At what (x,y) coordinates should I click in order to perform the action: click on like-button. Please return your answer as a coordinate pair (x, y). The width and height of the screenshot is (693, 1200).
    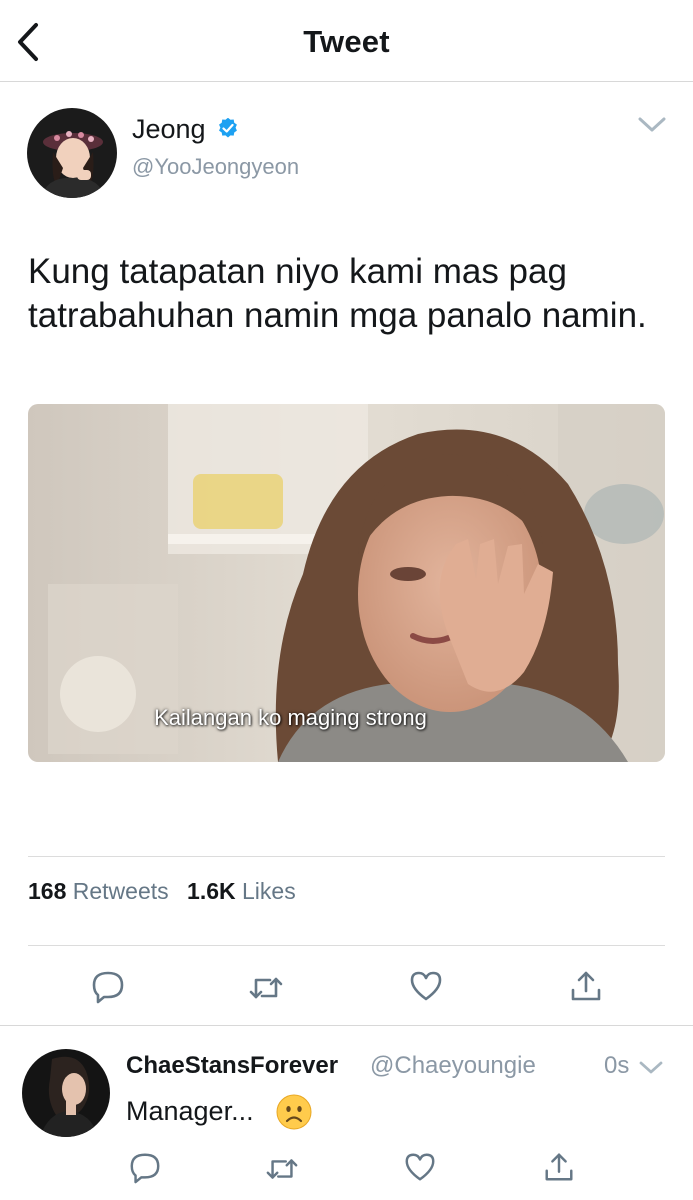
    Looking at the image, I should click on (426, 986).